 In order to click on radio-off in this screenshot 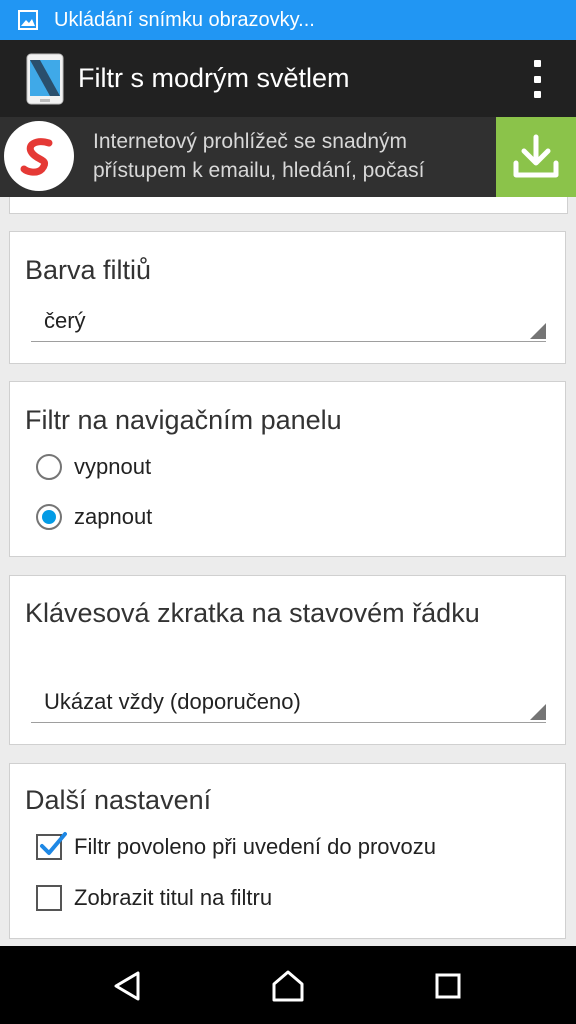, I will do `click(49, 467)`.